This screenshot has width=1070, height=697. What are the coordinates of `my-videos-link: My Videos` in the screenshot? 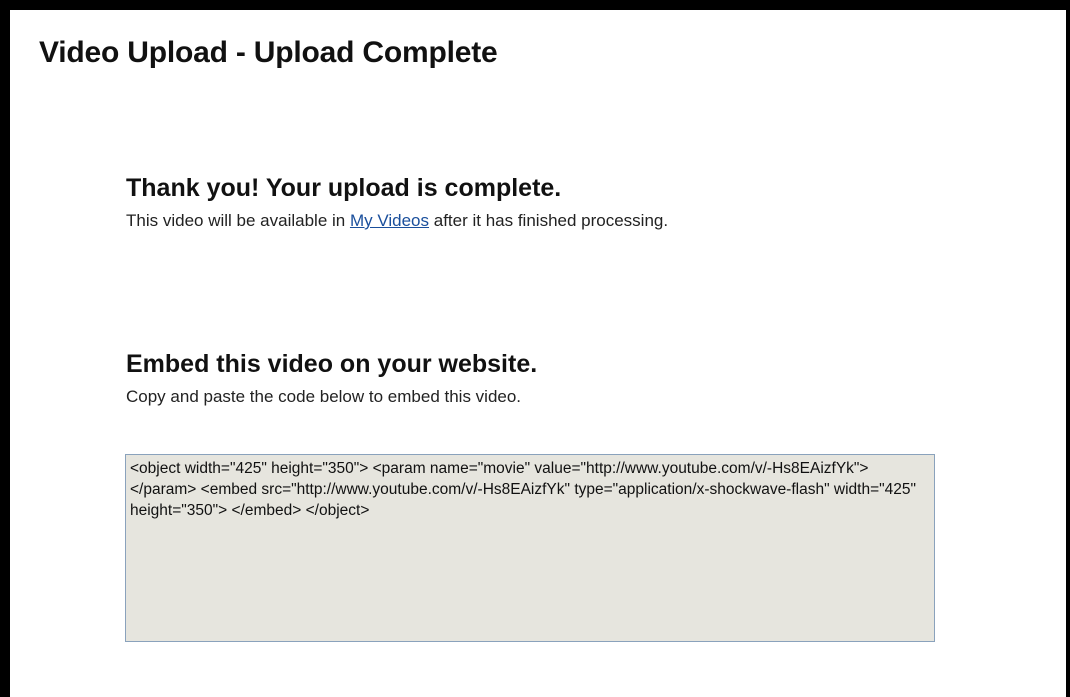 It's located at (389, 220).